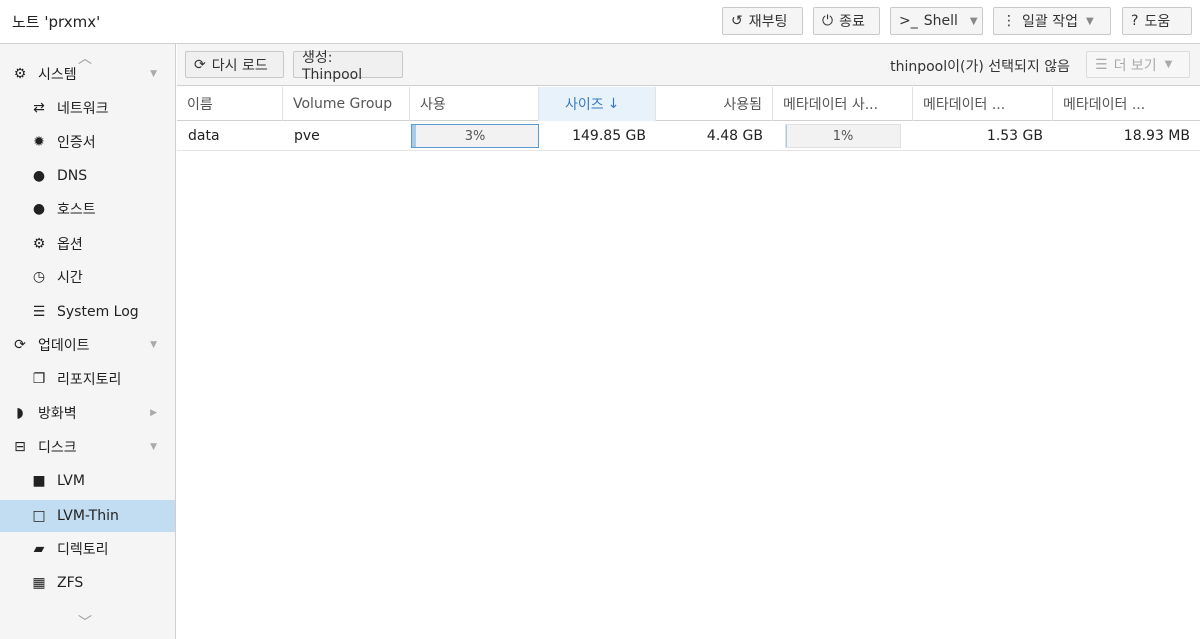  I want to click on sidebar-item-network: ⇄ 네트워크, so click(87, 108).